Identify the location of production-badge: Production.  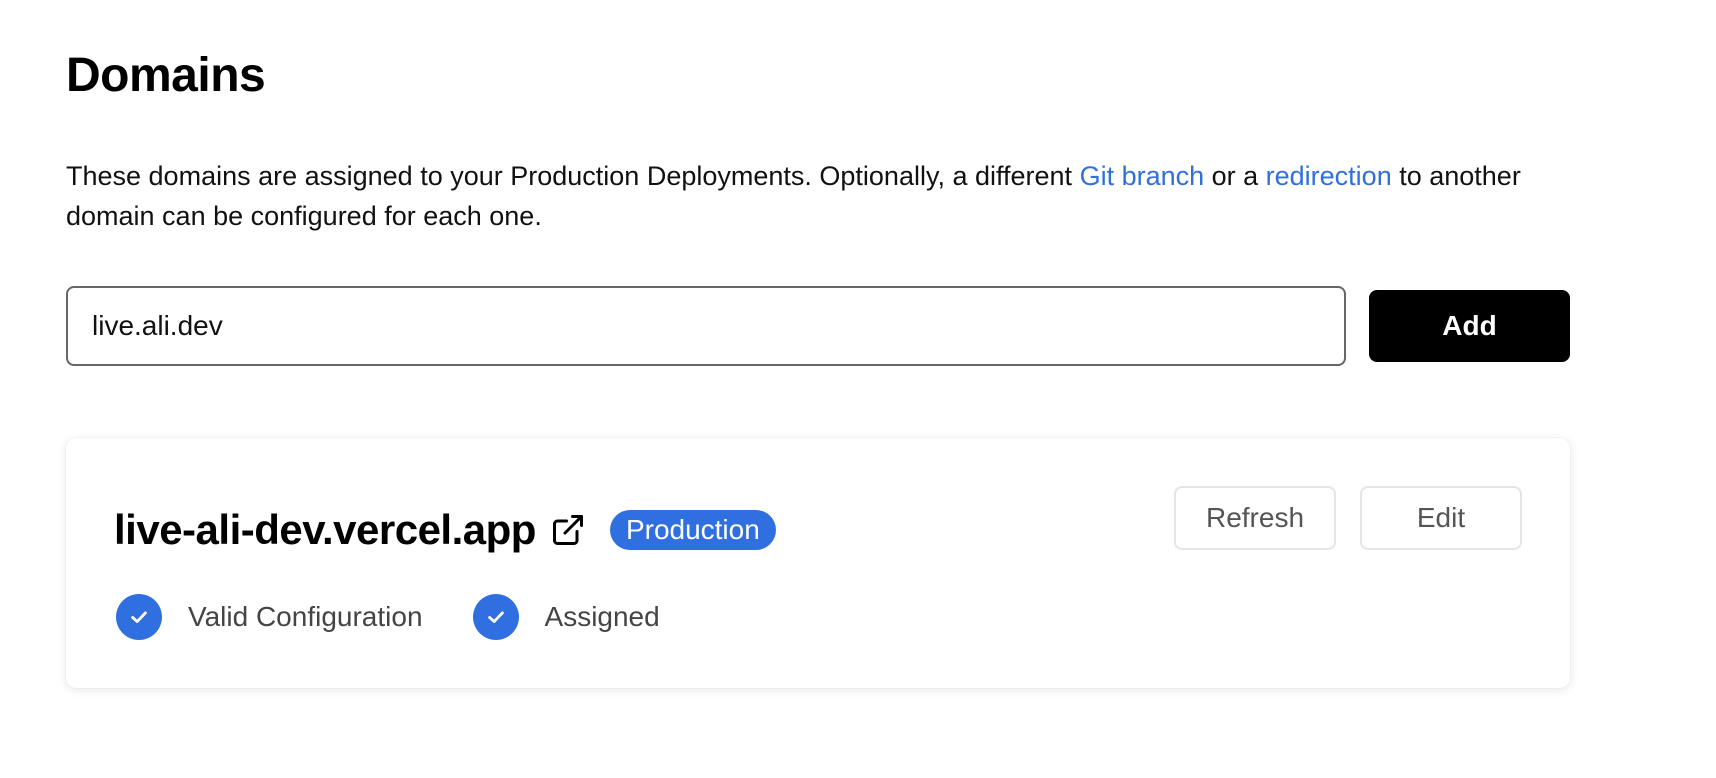
(692, 530).